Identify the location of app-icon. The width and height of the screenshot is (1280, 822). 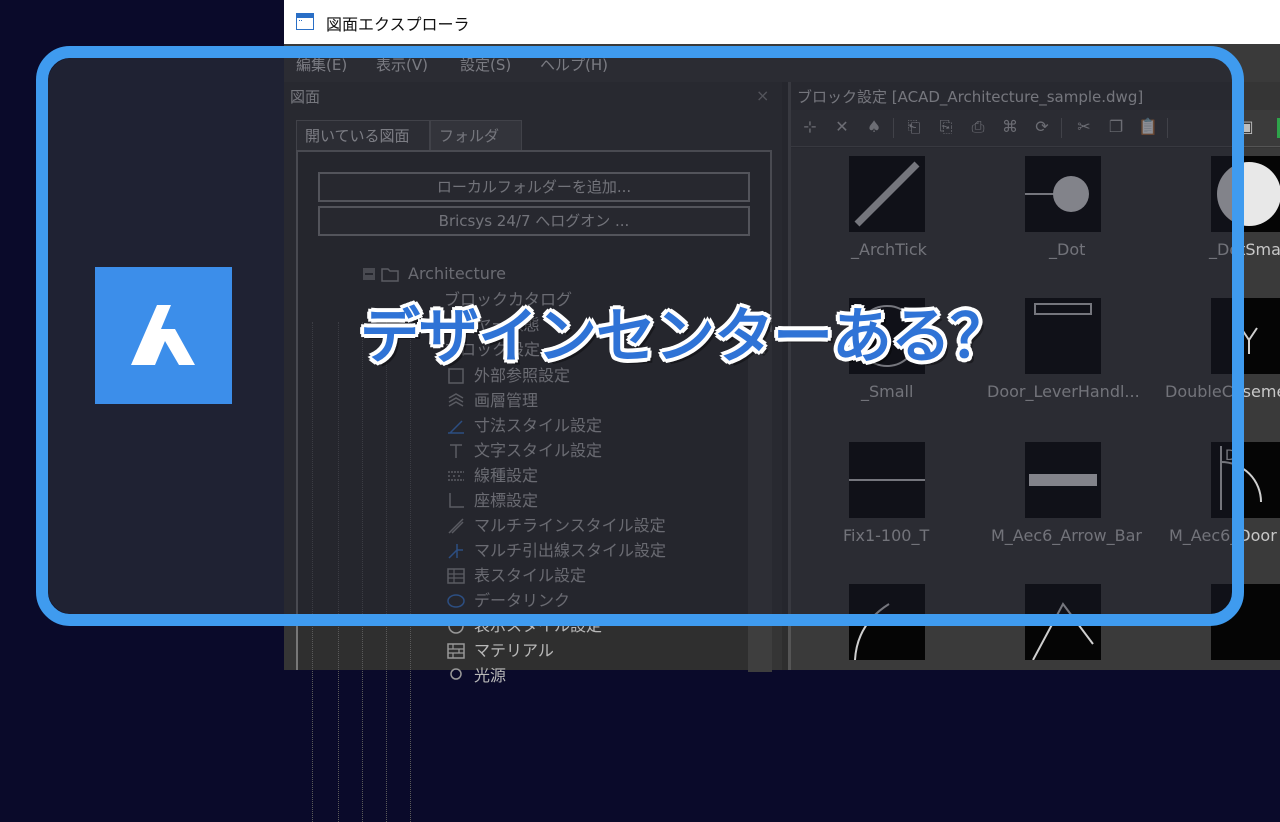
(305, 21).